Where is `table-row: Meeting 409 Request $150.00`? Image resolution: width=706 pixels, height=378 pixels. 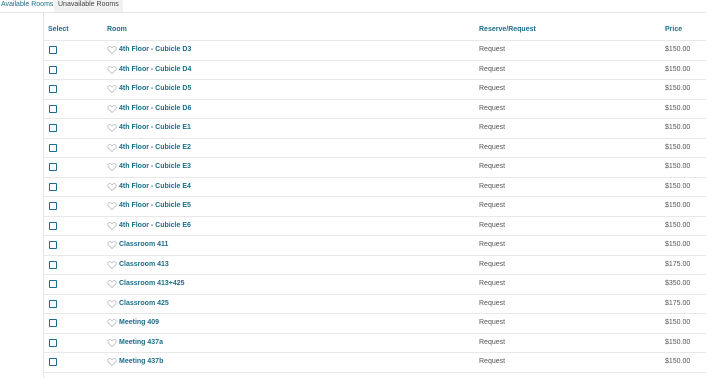 table-row: Meeting 409 Request $150.00 is located at coordinates (374, 324).